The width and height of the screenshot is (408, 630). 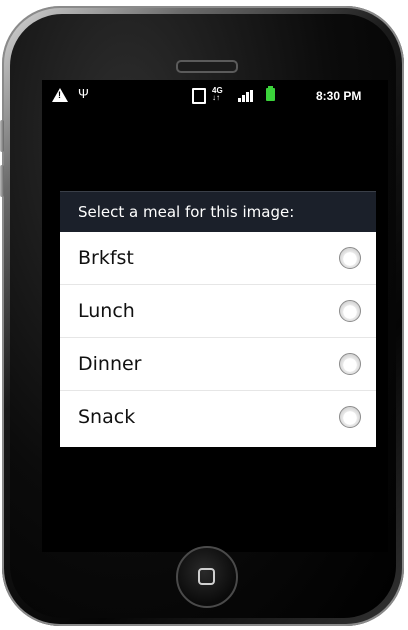 I want to click on option-label: Snack, so click(x=107, y=417).